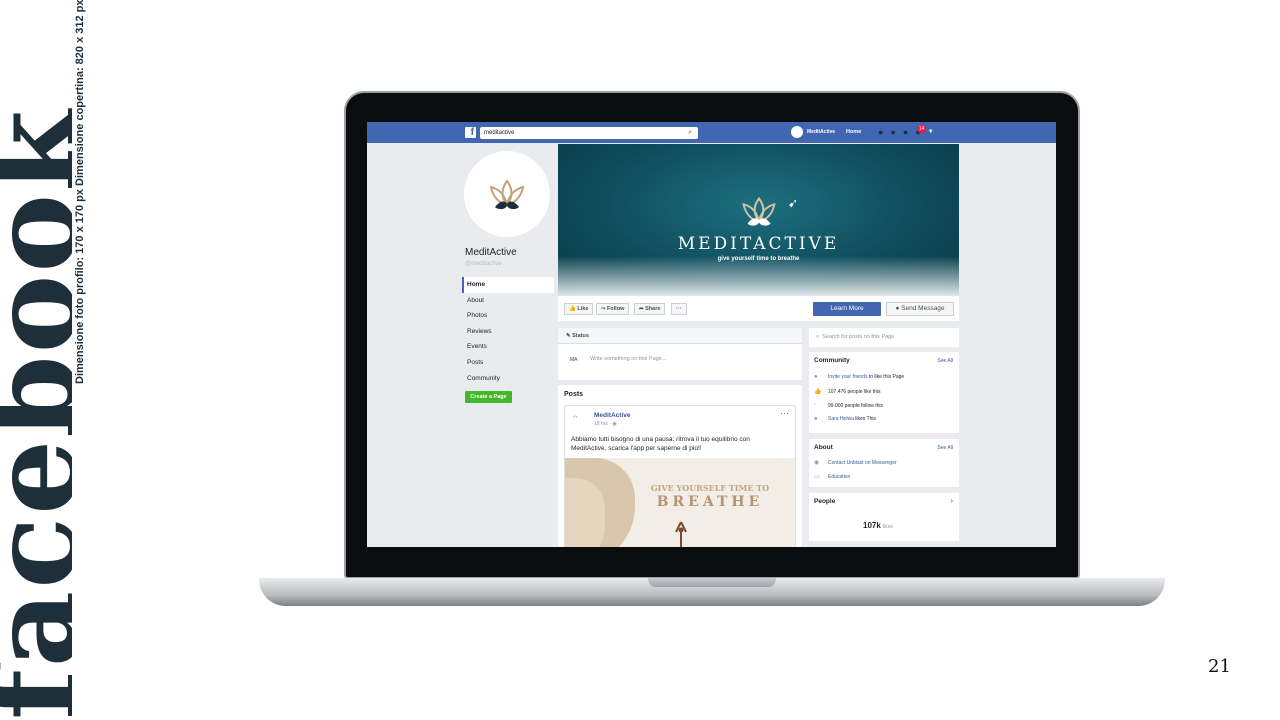 This screenshot has width=1280, height=720. I want to click on nav-item-photos: Photos, so click(508, 316).